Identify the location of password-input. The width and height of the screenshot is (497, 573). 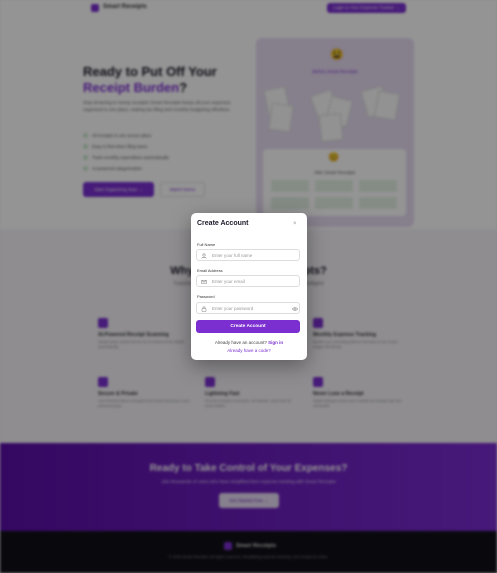
(249, 308).